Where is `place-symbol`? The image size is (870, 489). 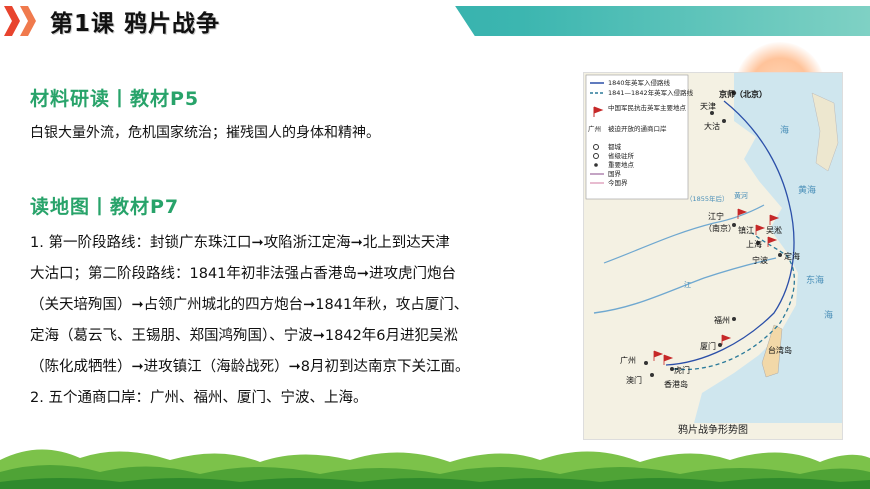 place-symbol is located at coordinates (596, 165).